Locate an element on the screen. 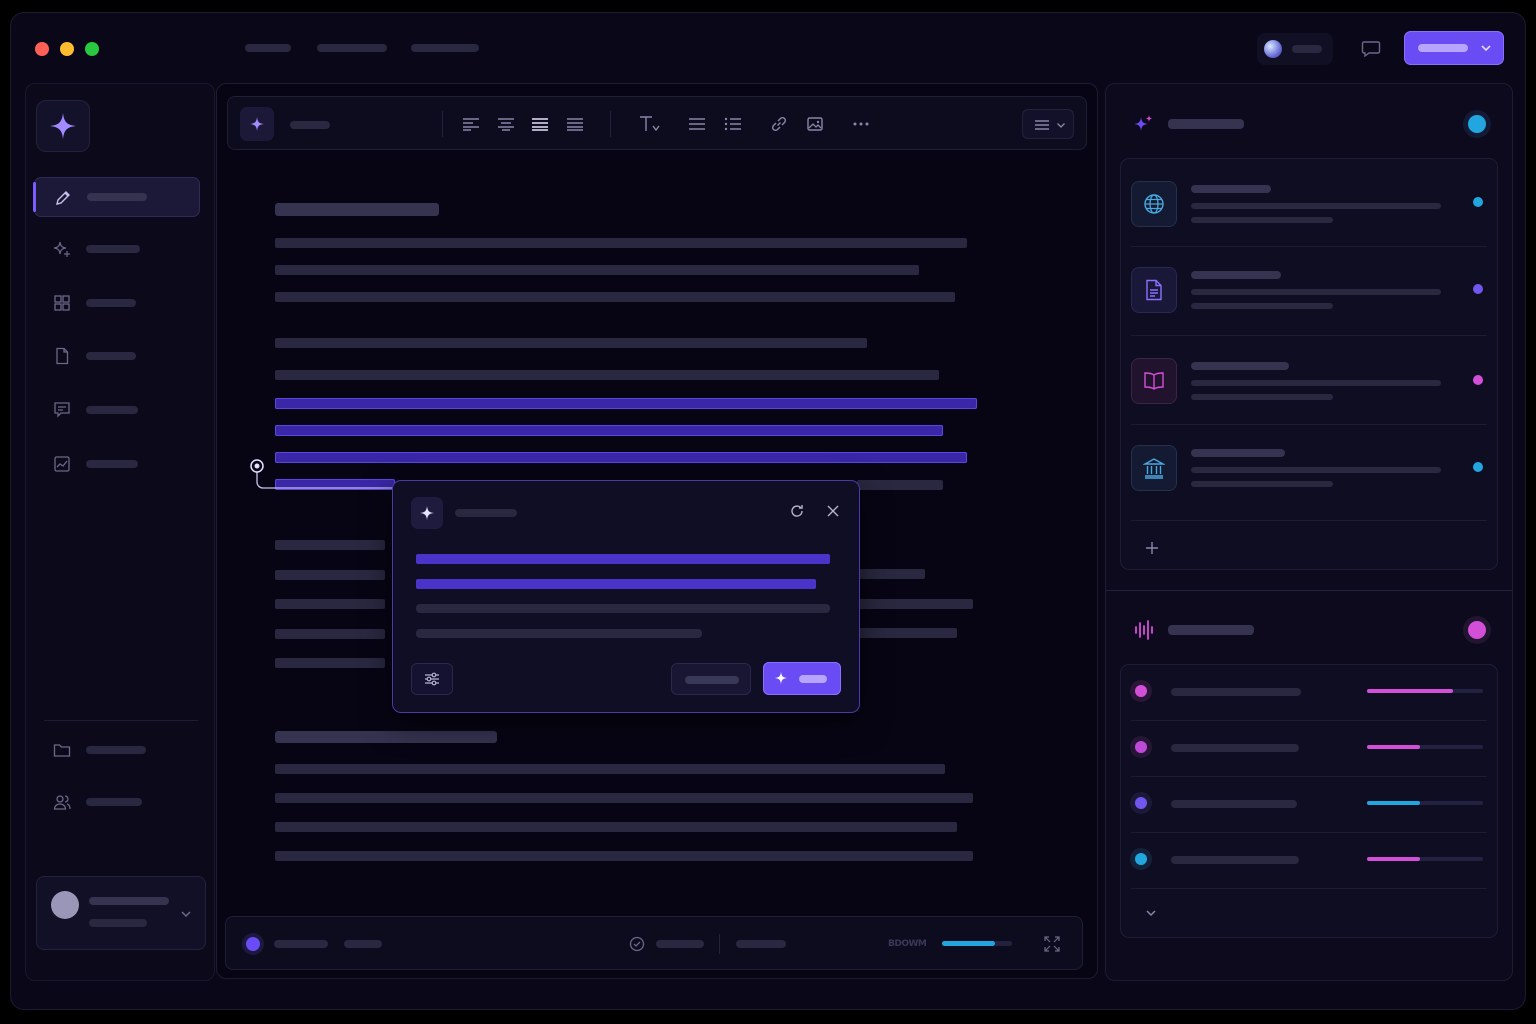  window-close-button is located at coordinates (42, 49).